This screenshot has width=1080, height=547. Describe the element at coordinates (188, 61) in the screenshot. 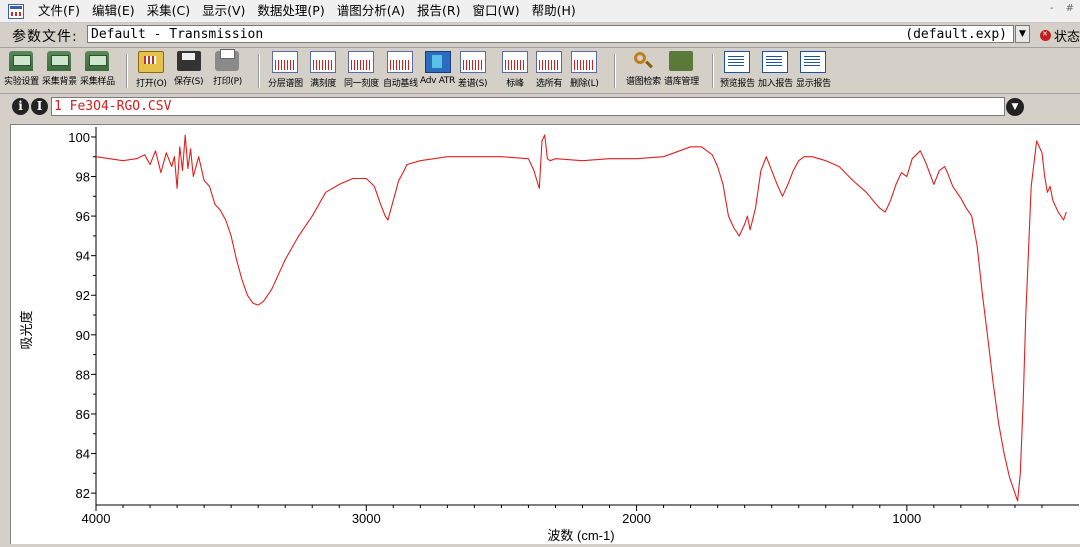

I see `save-disk-icon` at that location.